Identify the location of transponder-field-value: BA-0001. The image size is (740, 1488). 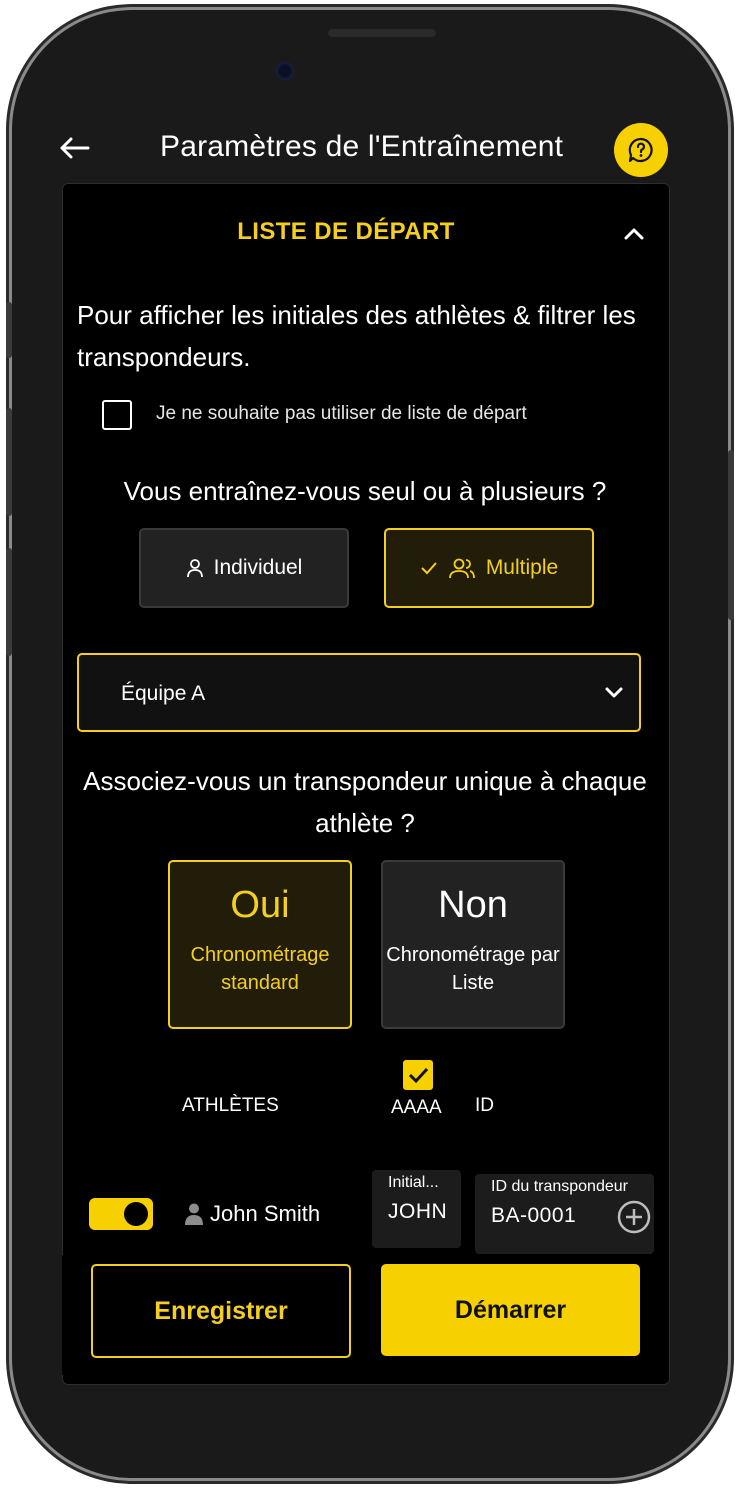
(534, 1215).